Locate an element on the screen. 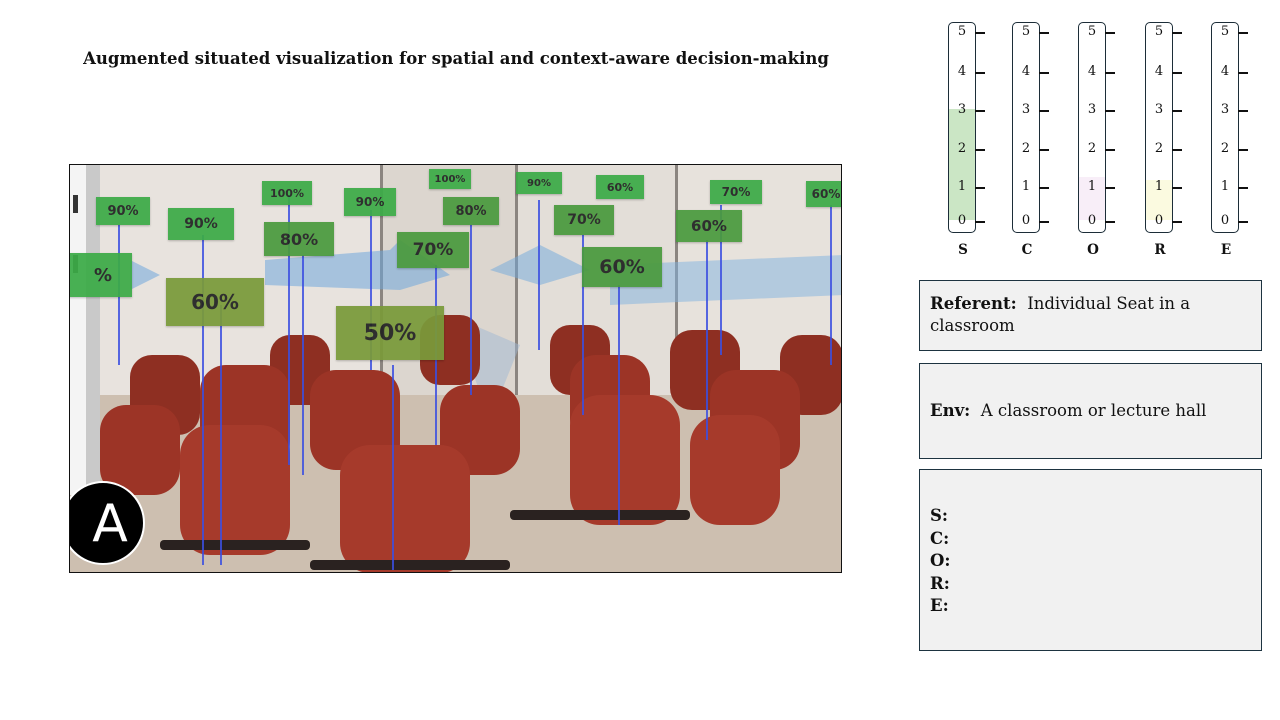 The width and height of the screenshot is (1280, 720). score-fields-box: S: C: O: R: E: is located at coordinates (1090, 560).